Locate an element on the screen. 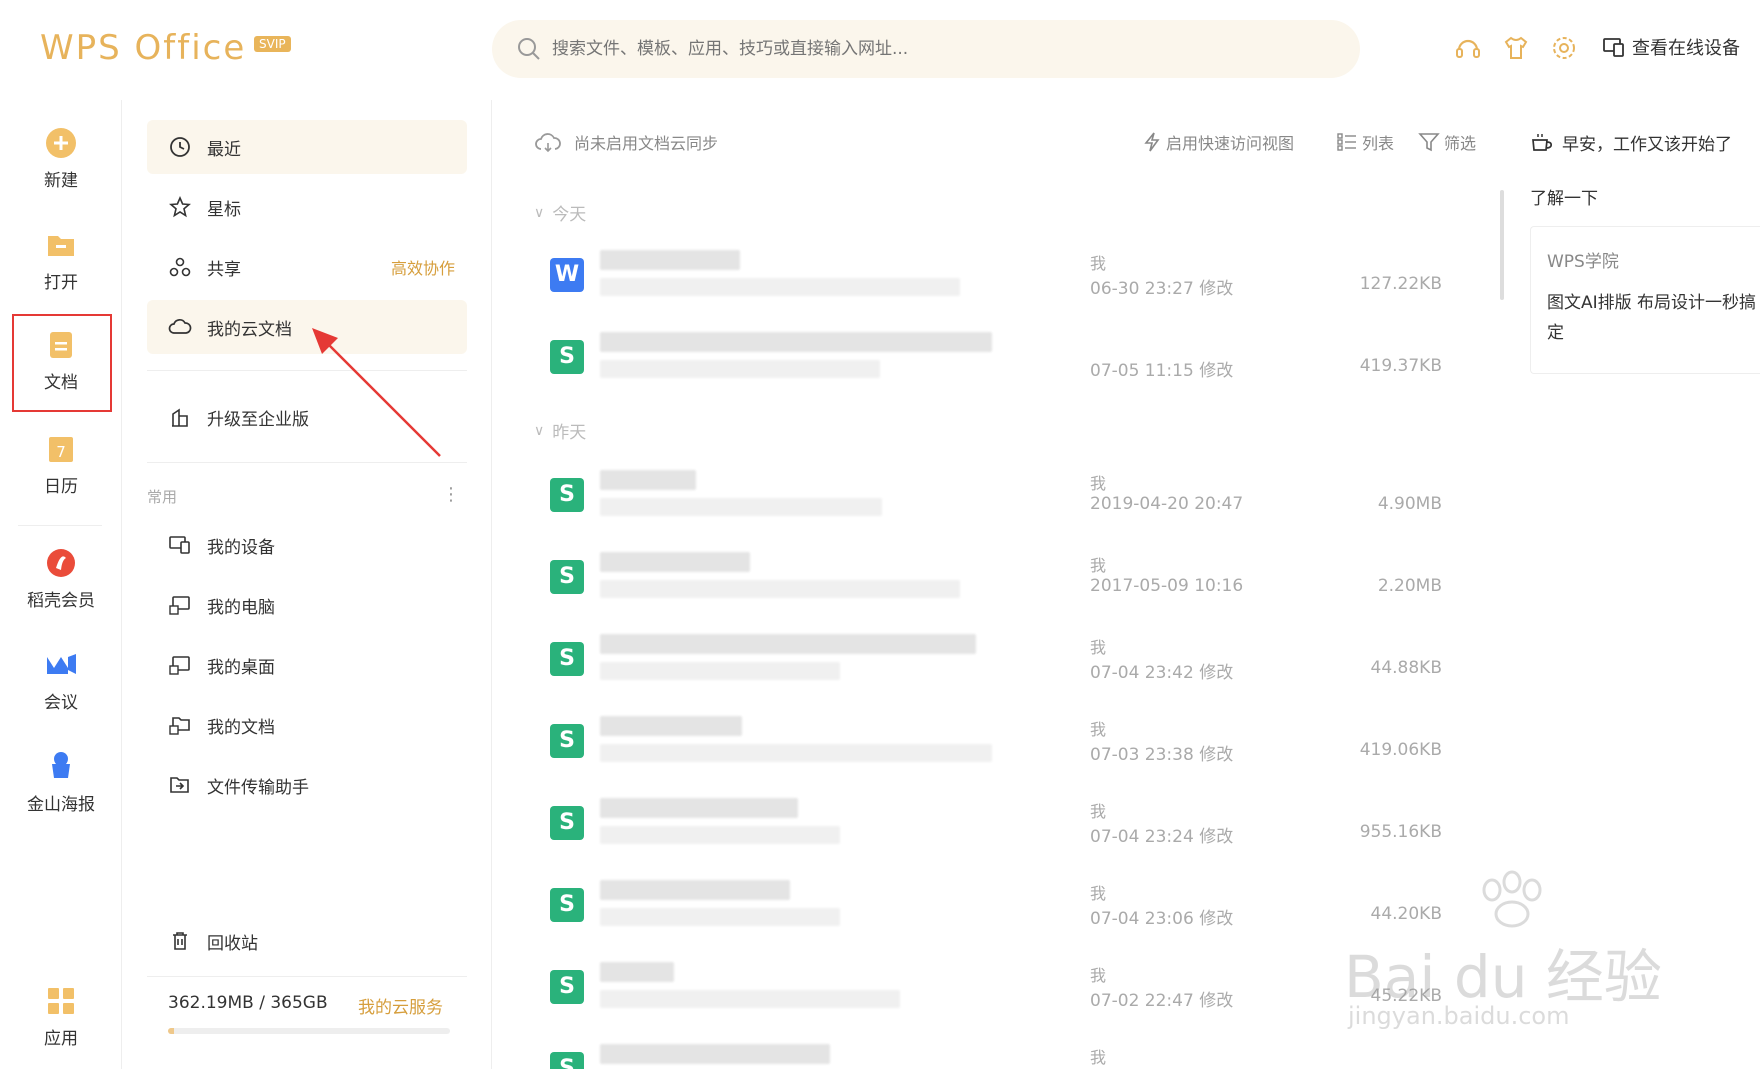 This screenshot has height=1069, width=1760. online-devices-button: 查看在线设备 is located at coordinates (1671, 47).